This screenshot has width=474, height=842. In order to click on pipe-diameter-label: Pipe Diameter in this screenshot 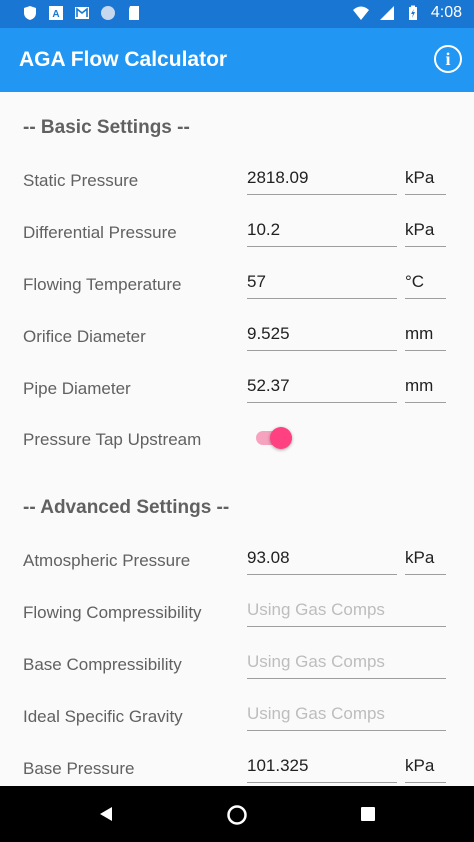, I will do `click(77, 388)`.